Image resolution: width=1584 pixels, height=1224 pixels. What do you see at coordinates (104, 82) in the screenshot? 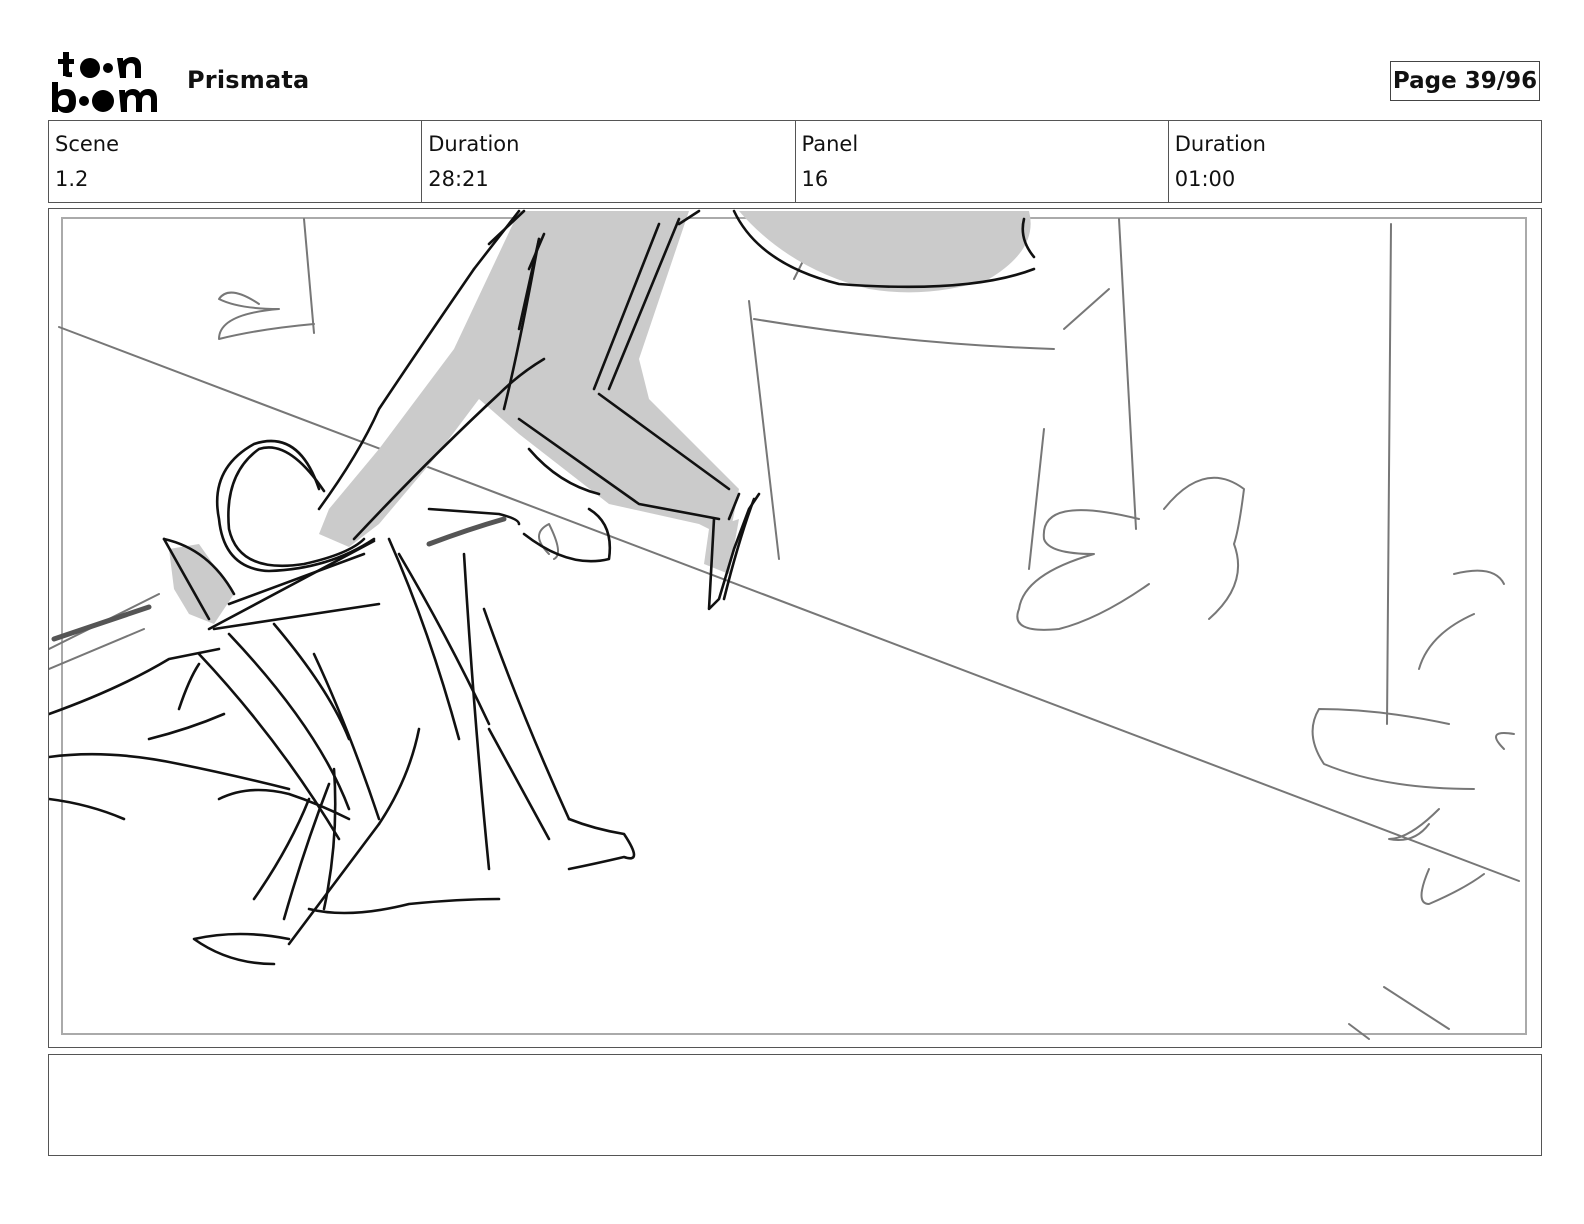
I see `toon-boom-logo` at bounding box center [104, 82].